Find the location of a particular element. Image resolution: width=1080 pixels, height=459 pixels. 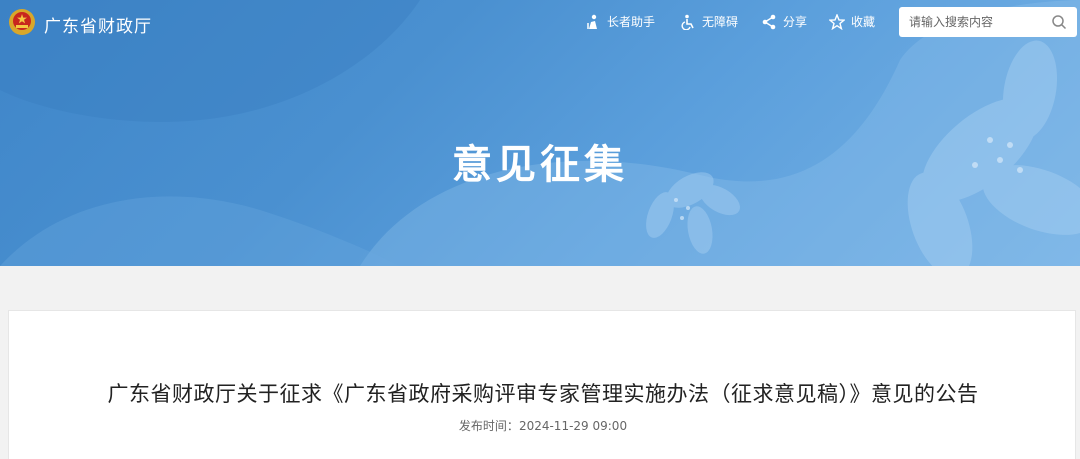

elder-assist-button: 长者助手 is located at coordinates (620, 21).